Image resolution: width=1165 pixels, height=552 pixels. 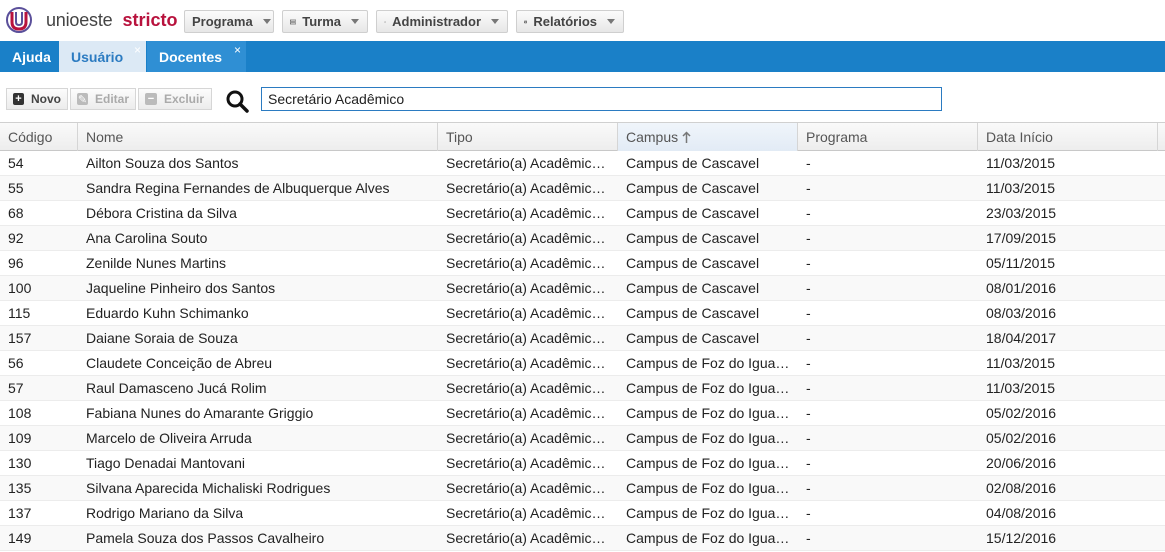 I want to click on chevron-down-icon, so click(x=266, y=21).